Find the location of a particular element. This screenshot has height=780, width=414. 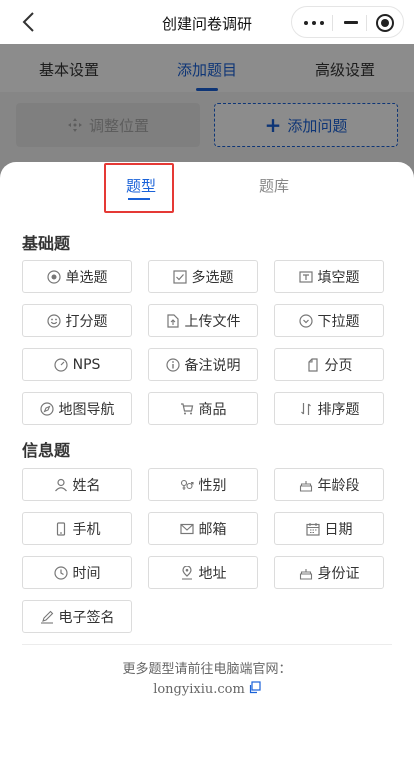

chip-remark: 备注说明 is located at coordinates (203, 364).